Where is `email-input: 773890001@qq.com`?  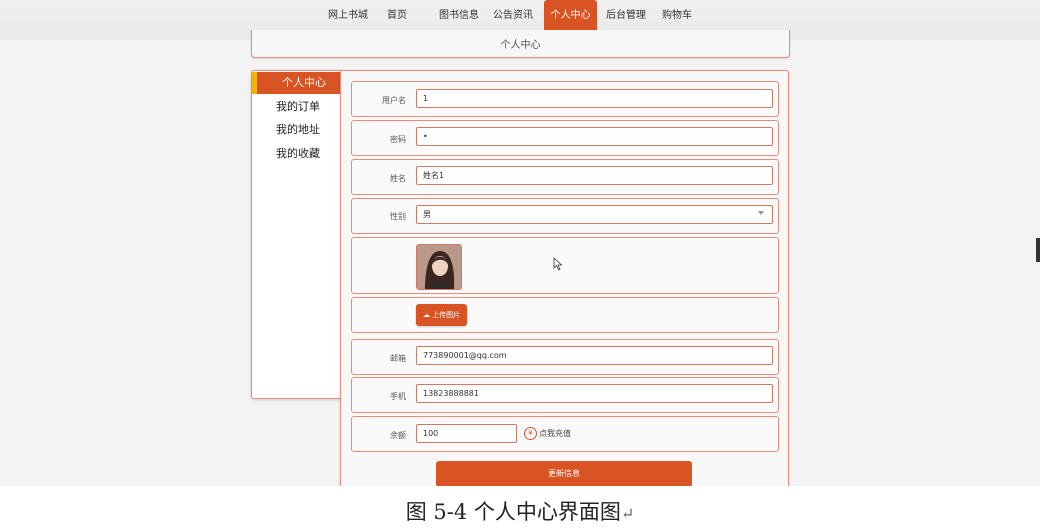
email-input: 773890001@qq.com is located at coordinates (594, 355).